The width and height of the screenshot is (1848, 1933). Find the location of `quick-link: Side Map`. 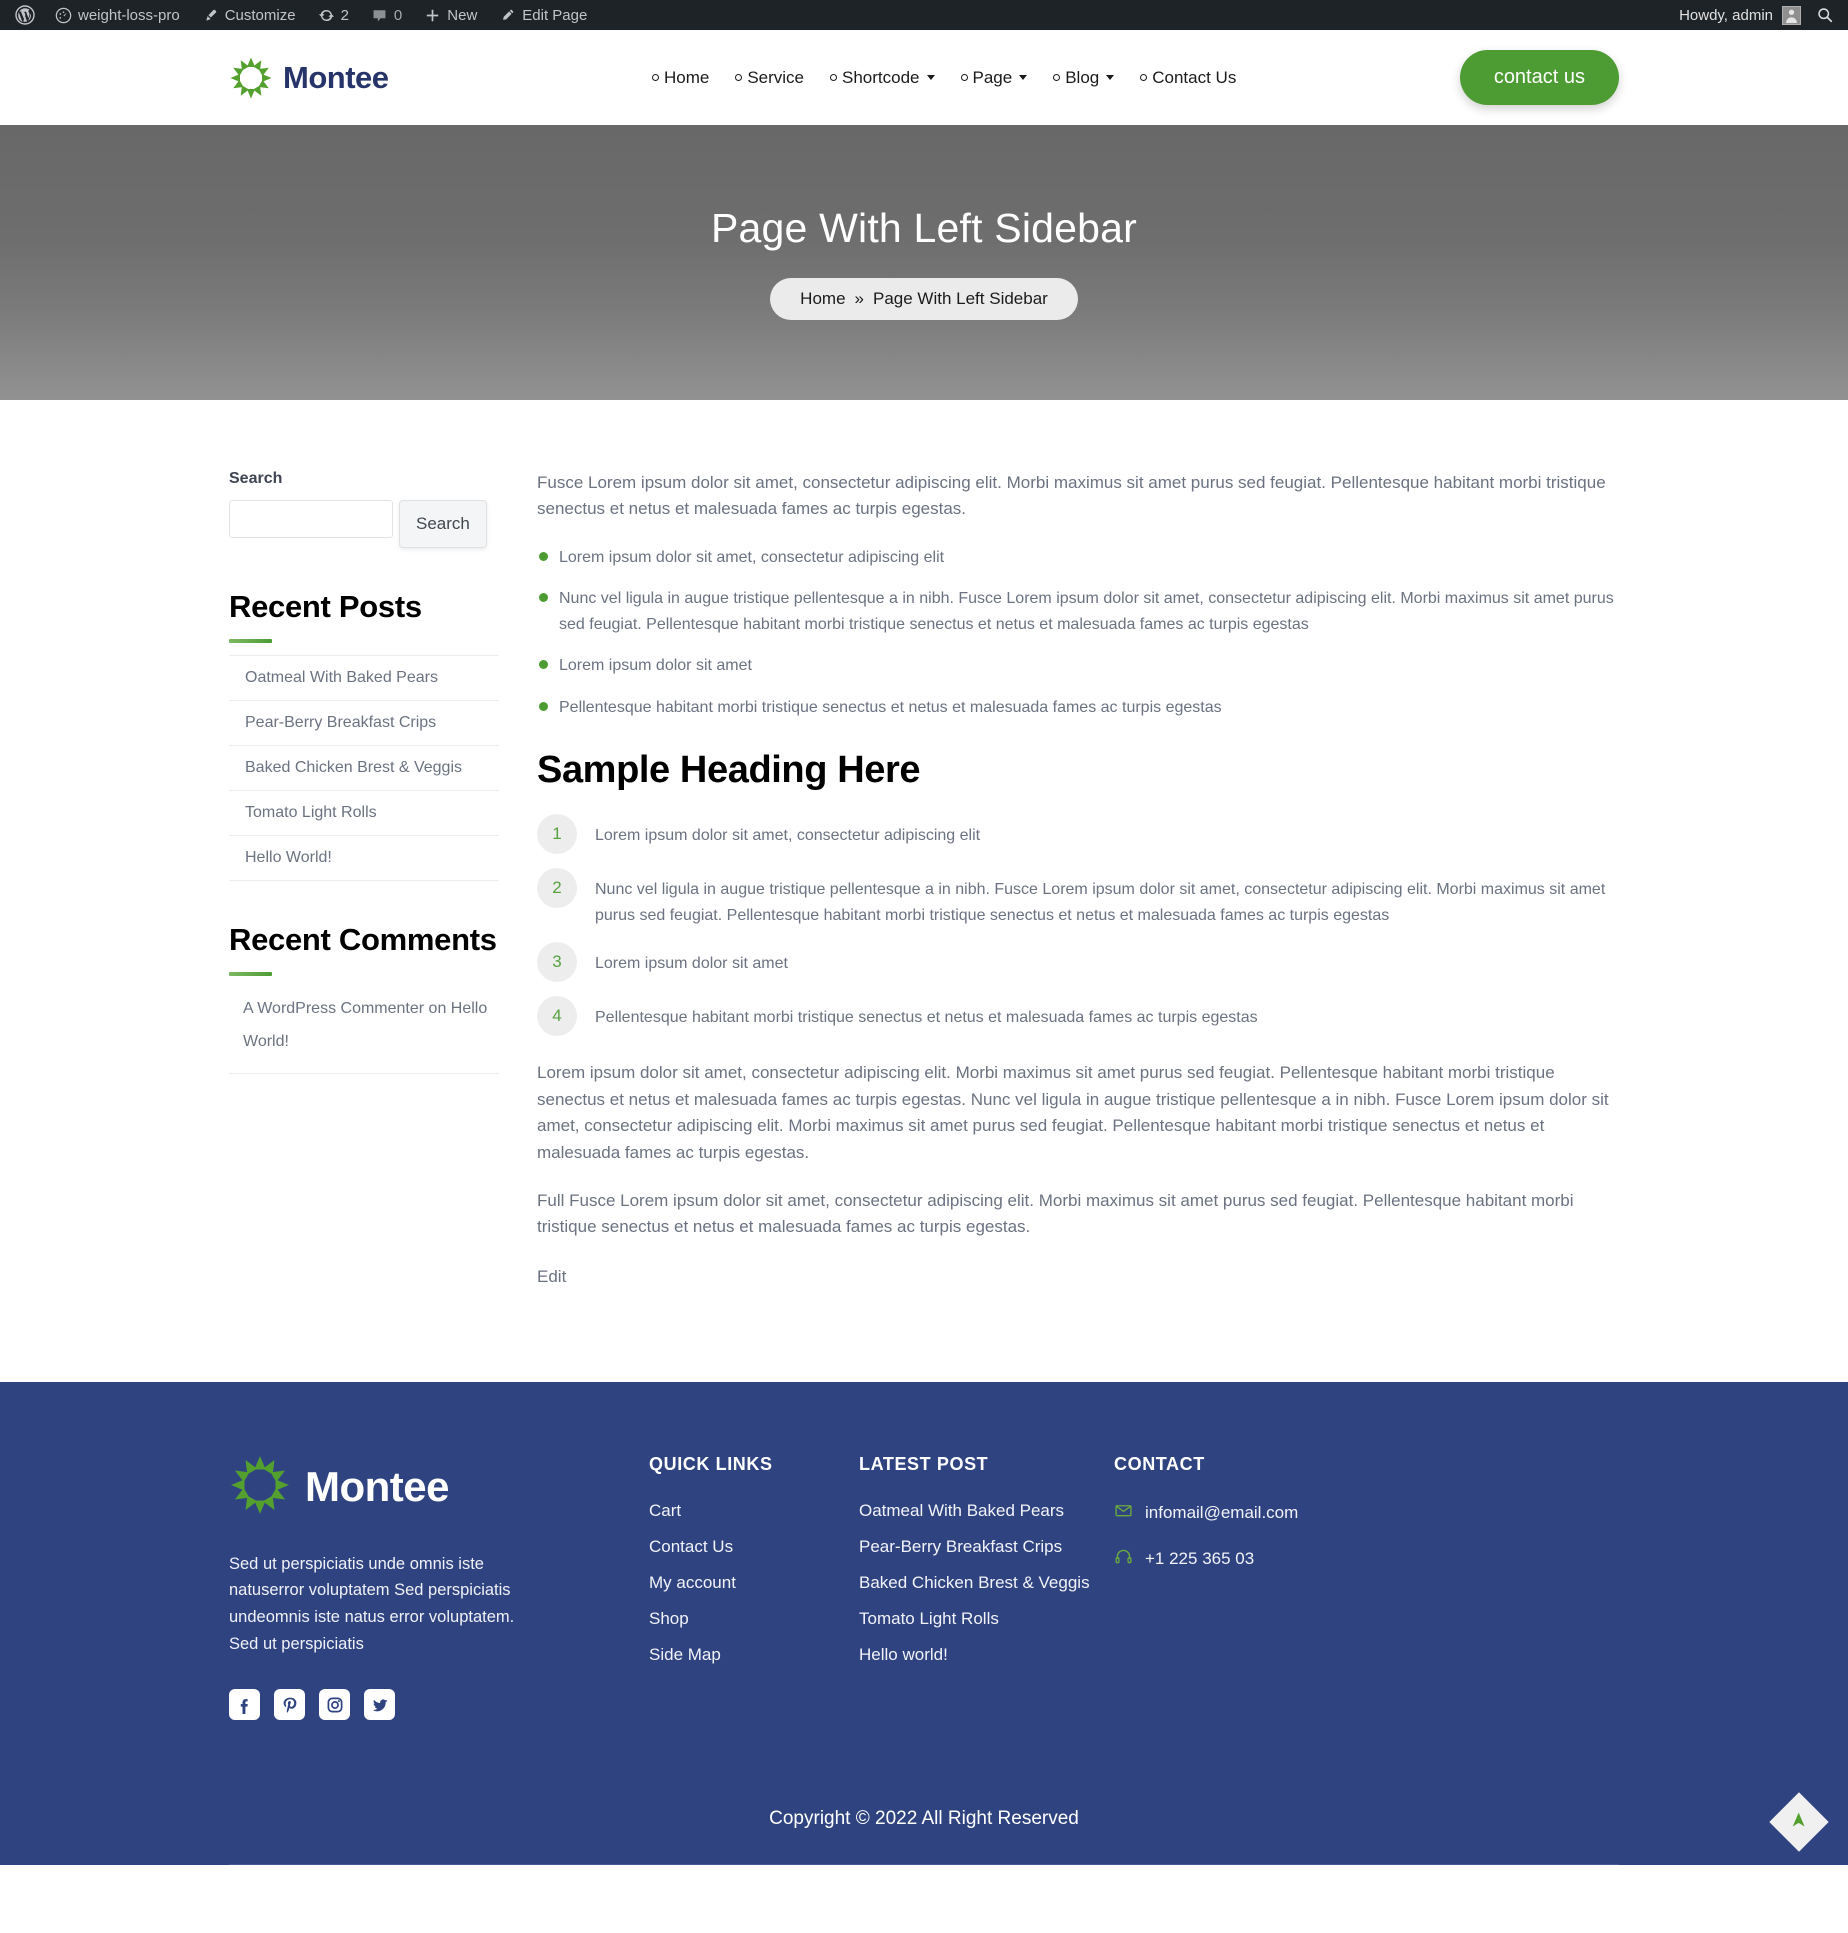

quick-link: Side Map is located at coordinates (685, 1654).